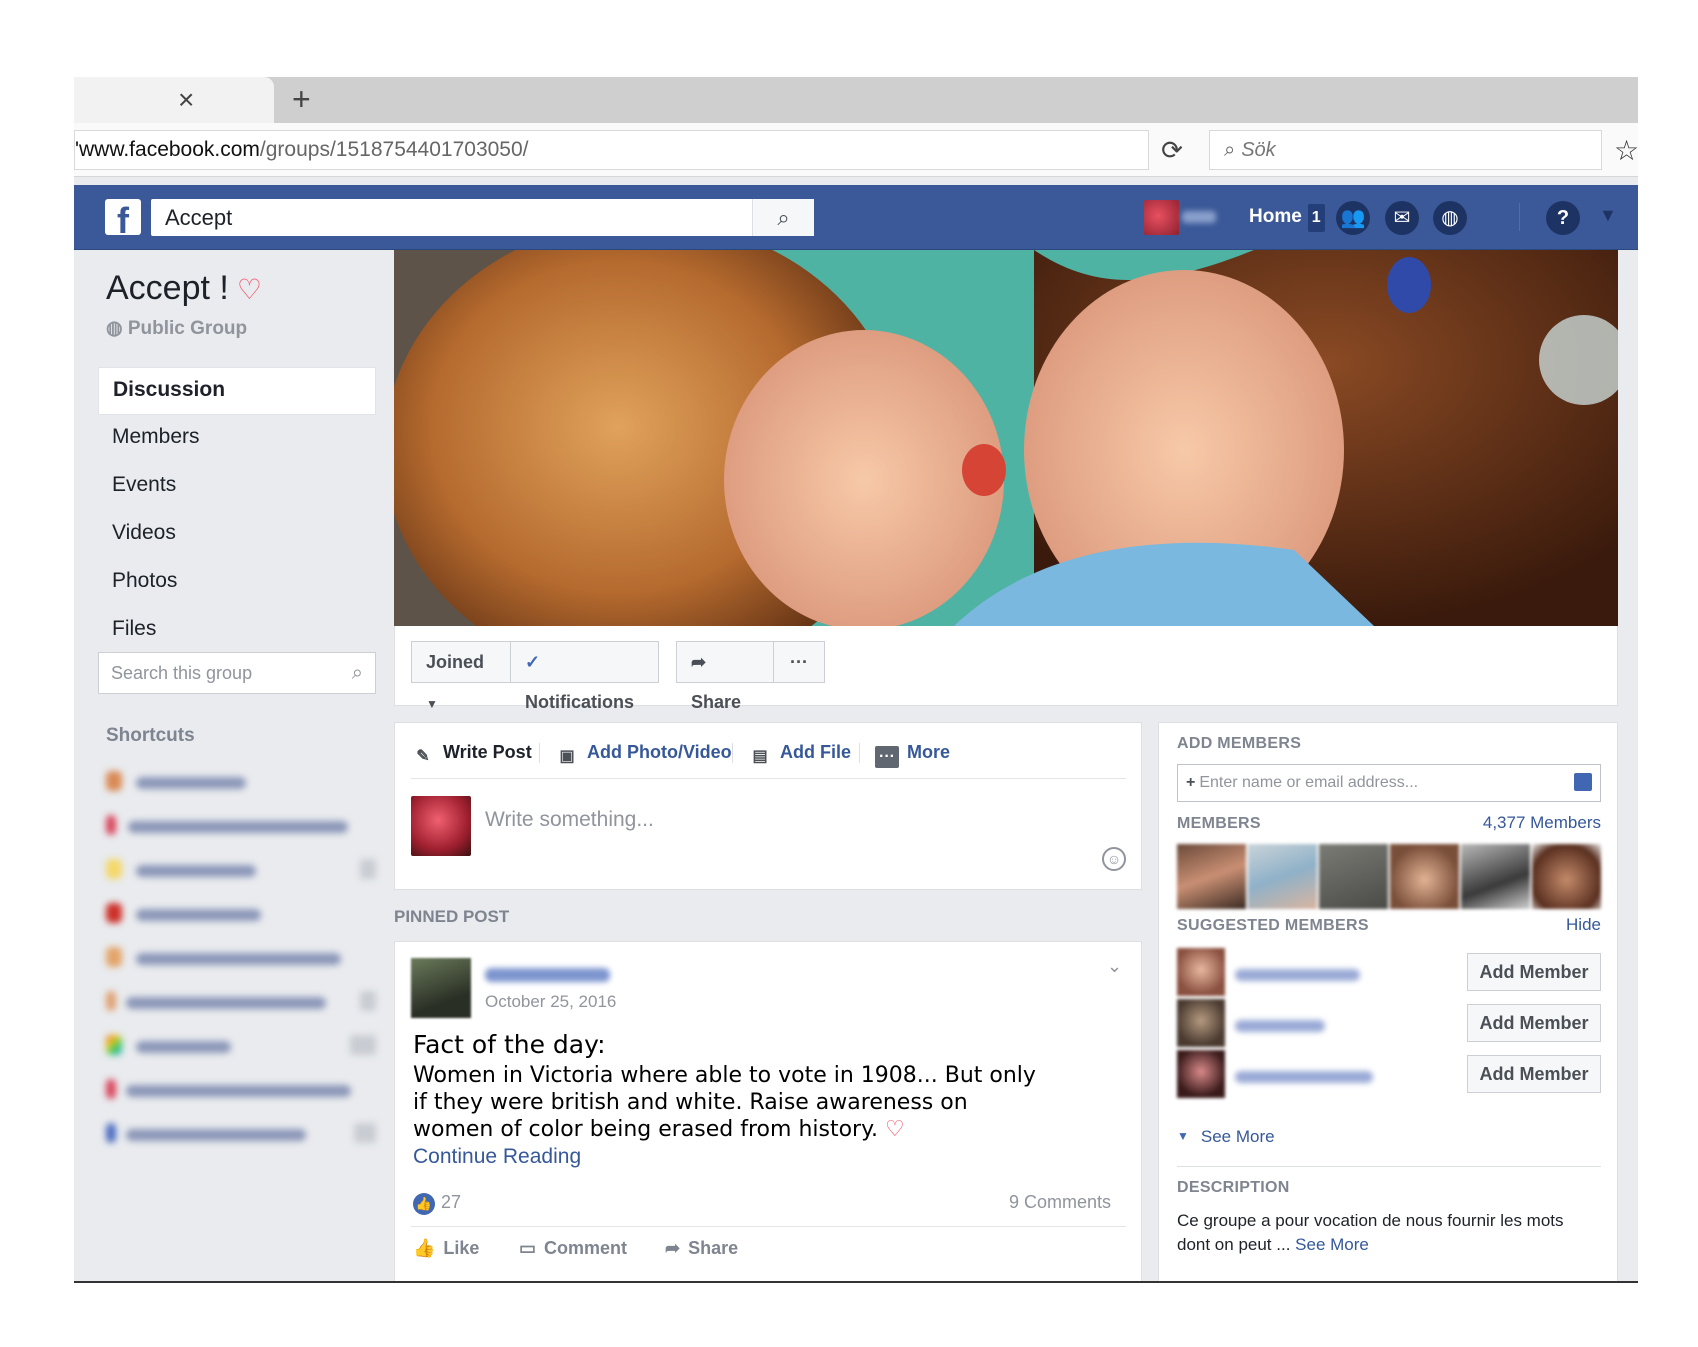 The width and height of the screenshot is (1698, 1347). Describe the element at coordinates (182, 673) in the screenshot. I see `group-search-placeholder: Search this group` at that location.